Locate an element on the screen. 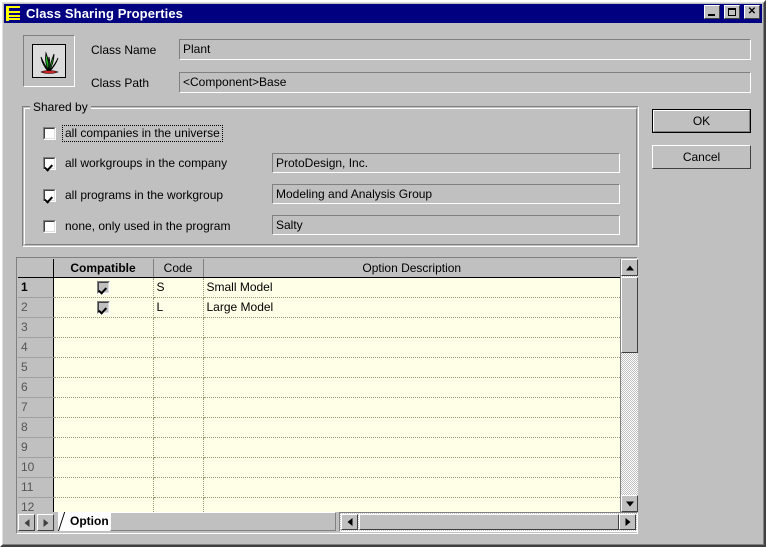  grid-header-description: Option Description is located at coordinates (411, 268).